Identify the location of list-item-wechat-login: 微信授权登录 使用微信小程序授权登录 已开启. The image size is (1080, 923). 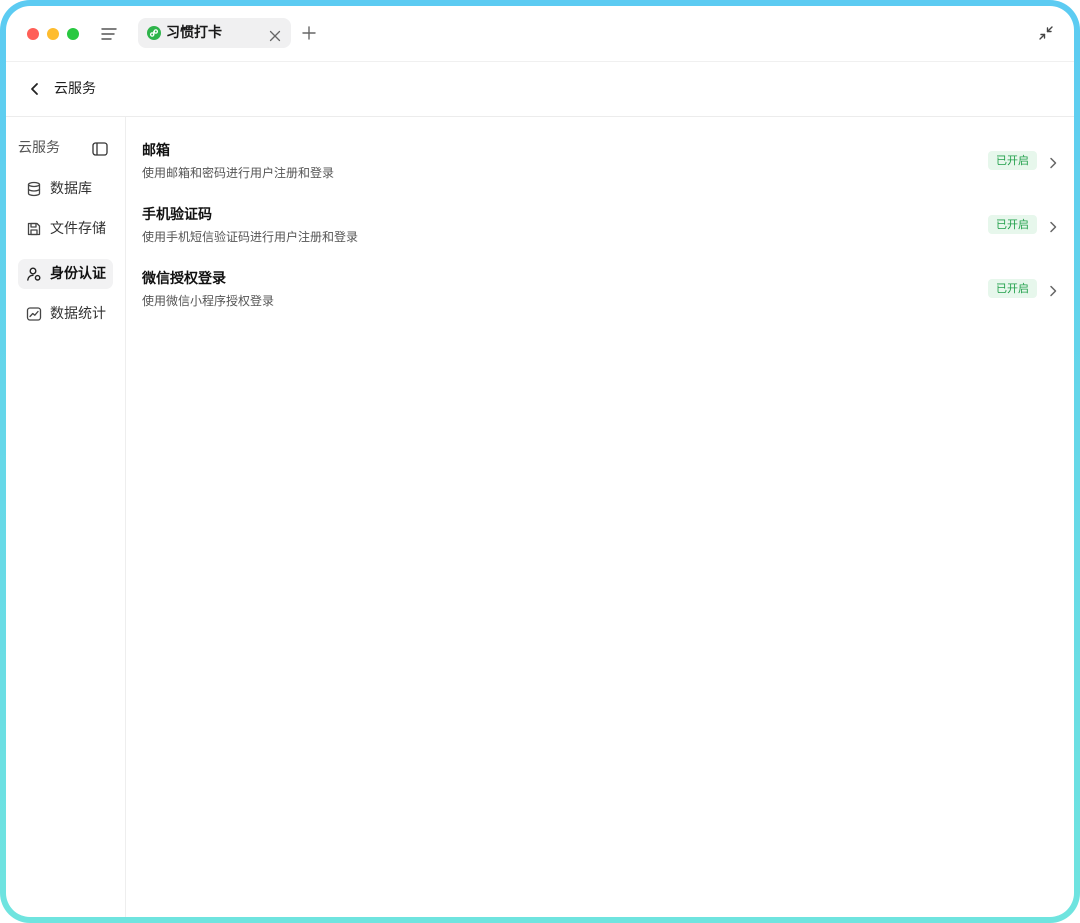
(600, 296).